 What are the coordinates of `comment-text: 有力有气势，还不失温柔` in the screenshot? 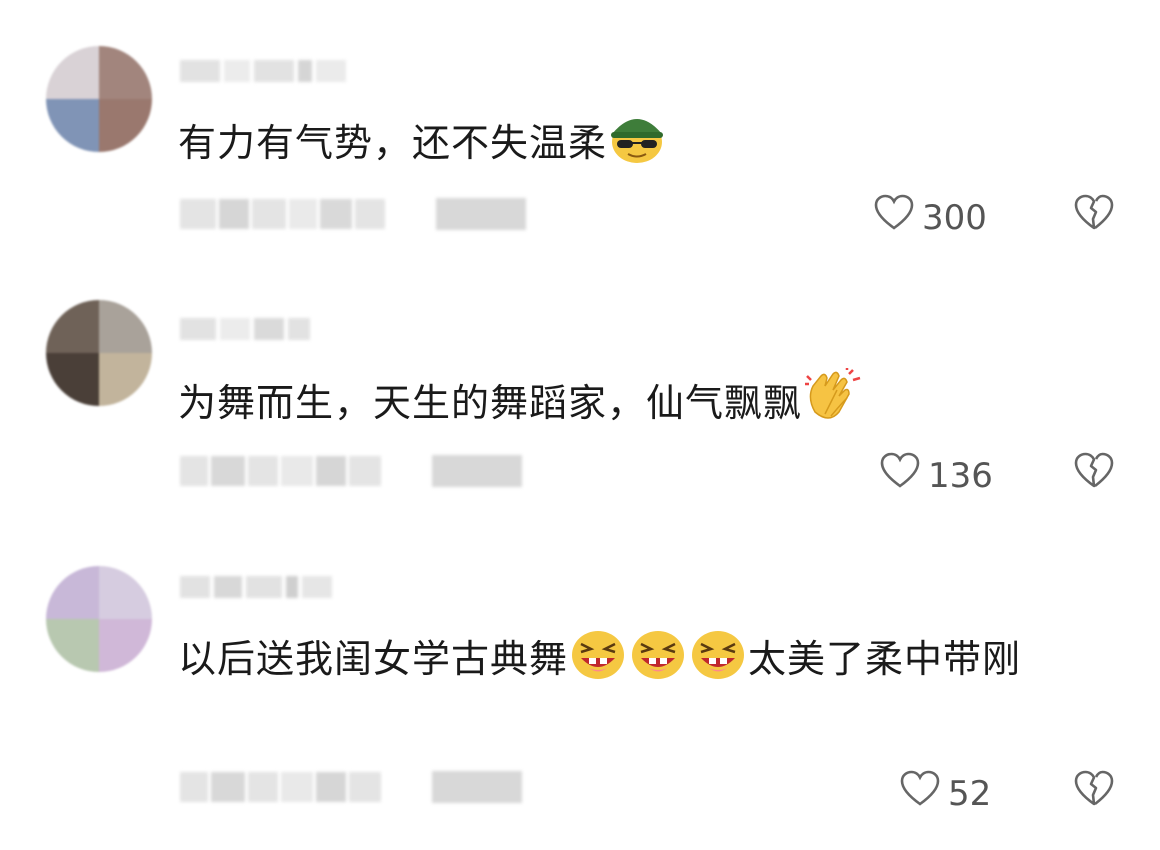 It's located at (643, 146).